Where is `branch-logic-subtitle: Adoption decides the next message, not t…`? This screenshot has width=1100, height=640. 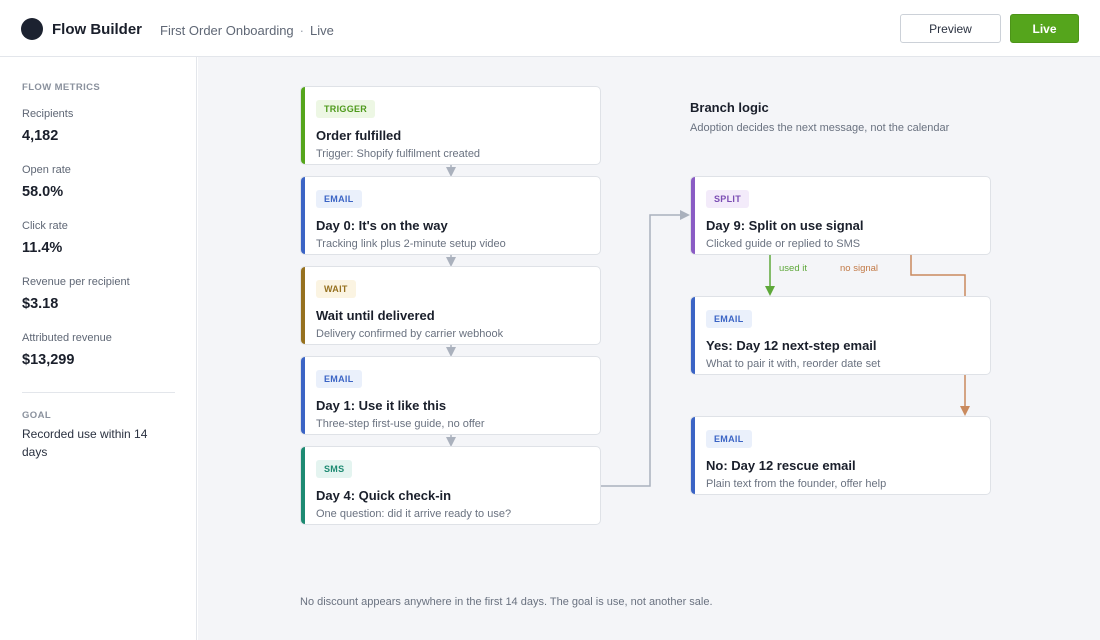 branch-logic-subtitle: Adoption decides the next message, not t… is located at coordinates (820, 128).